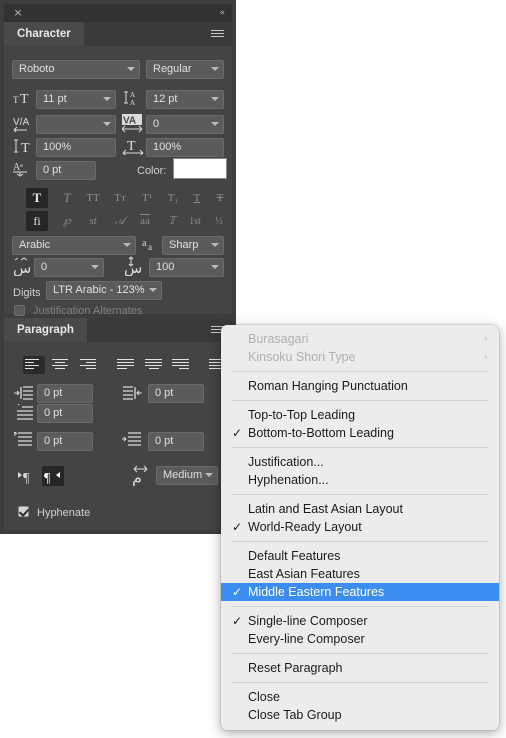  What do you see at coordinates (74, 245) in the screenshot?
I see `language-field: Arabic` at bounding box center [74, 245].